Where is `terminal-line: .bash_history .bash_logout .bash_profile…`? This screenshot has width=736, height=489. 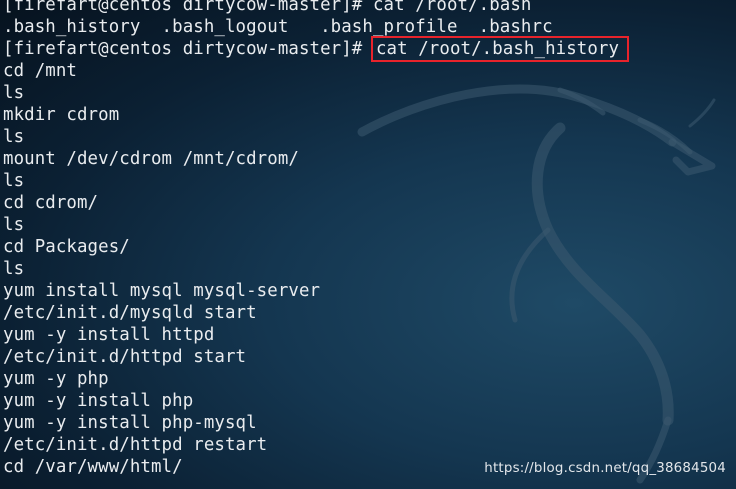
terminal-line: .bash_history .bash_logout .bash_profile… is located at coordinates (278, 27).